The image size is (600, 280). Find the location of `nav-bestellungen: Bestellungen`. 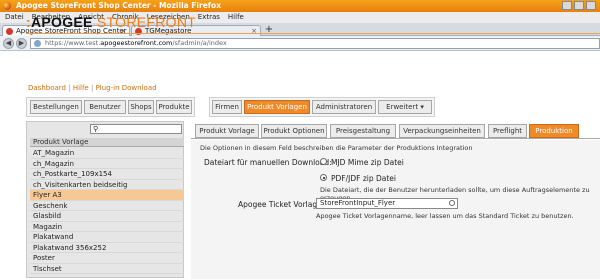

nav-bestellungen: Bestellungen is located at coordinates (56, 107).